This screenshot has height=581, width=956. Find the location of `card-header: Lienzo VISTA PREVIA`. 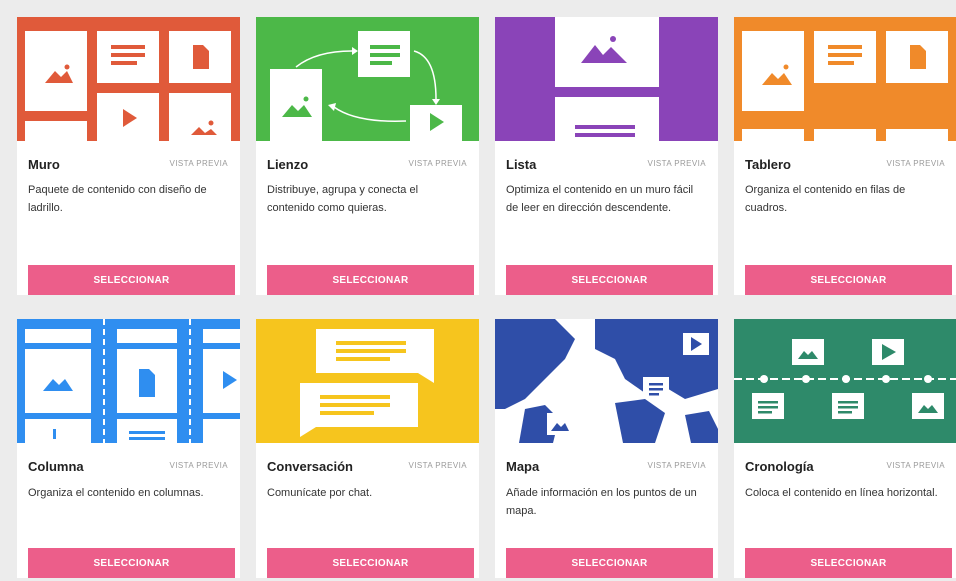

card-header: Lienzo VISTA PREVIA is located at coordinates (367, 161).